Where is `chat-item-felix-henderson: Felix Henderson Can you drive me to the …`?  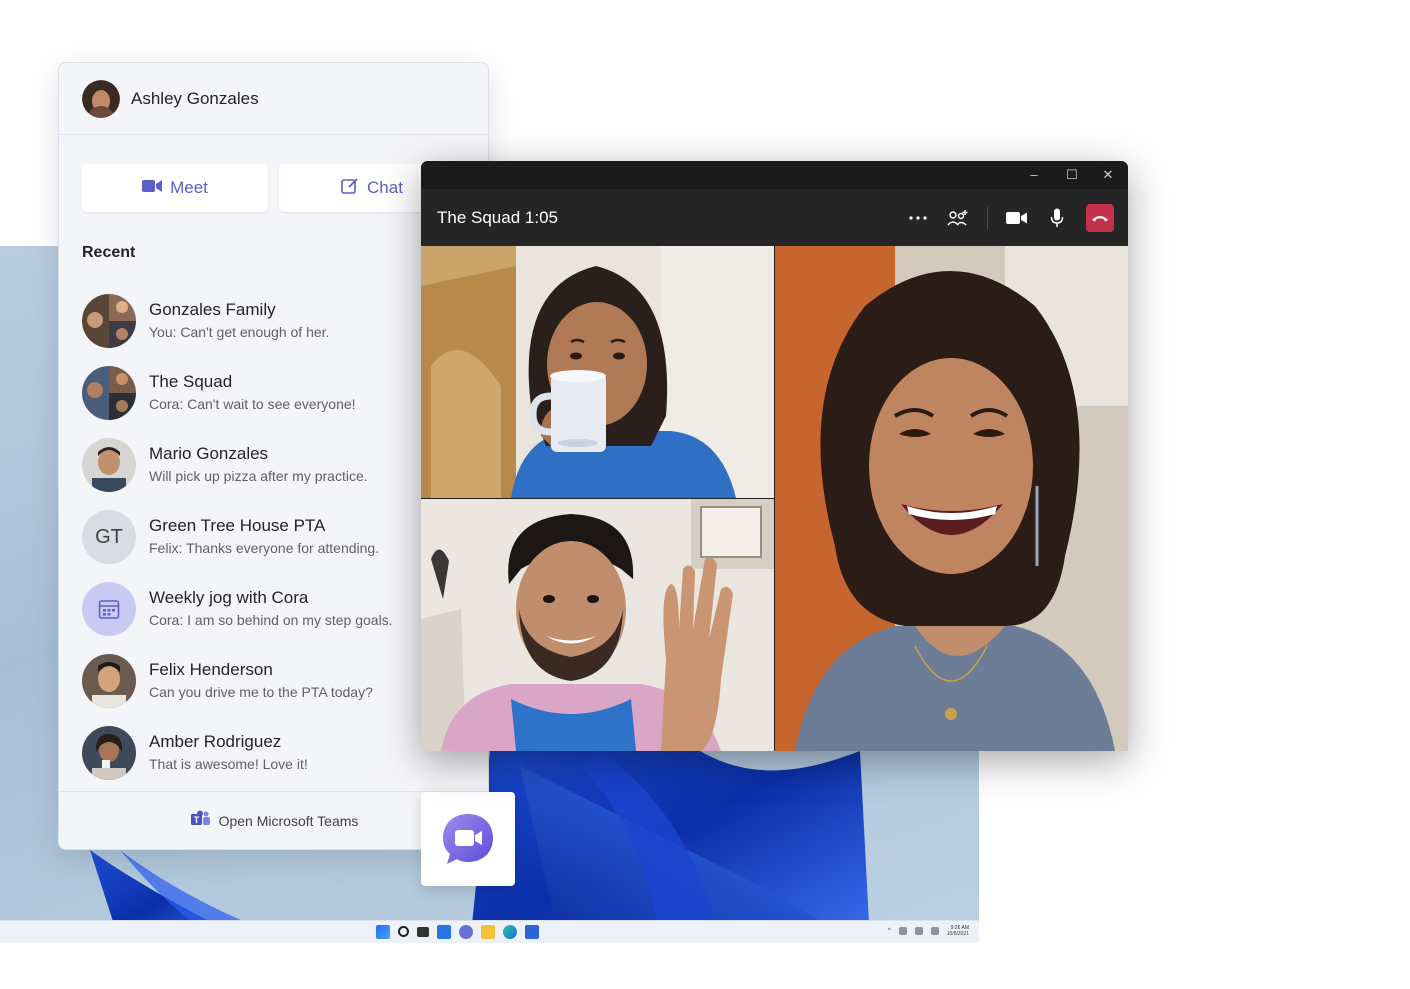
chat-item-felix-henderson: Felix Henderson Can you drive me to the … is located at coordinates (272, 681).